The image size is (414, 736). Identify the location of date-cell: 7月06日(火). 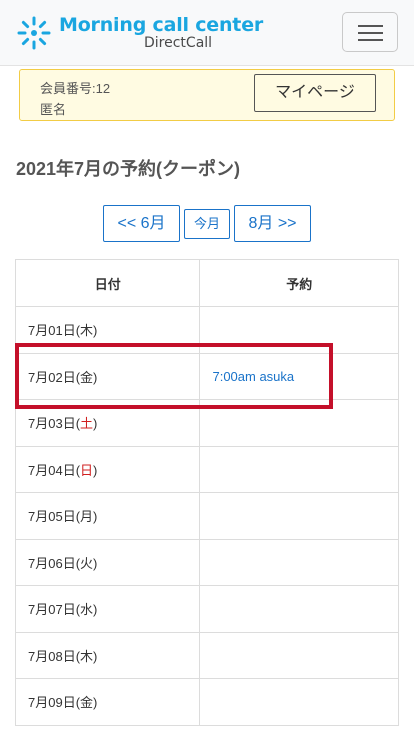
(107, 562).